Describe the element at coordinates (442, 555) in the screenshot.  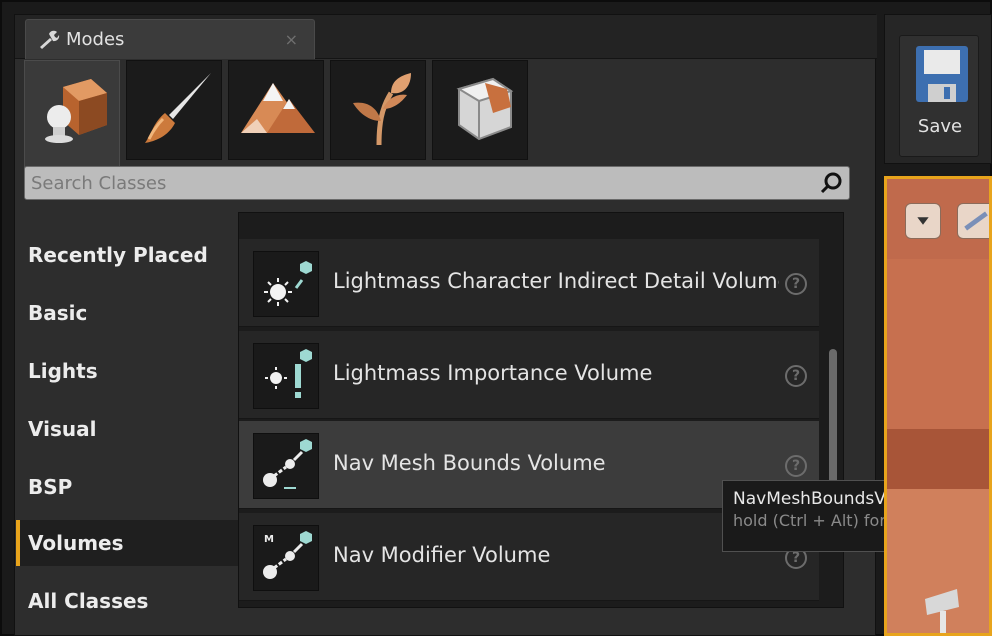
I see `class-label: Nav Modifier Volume` at that location.